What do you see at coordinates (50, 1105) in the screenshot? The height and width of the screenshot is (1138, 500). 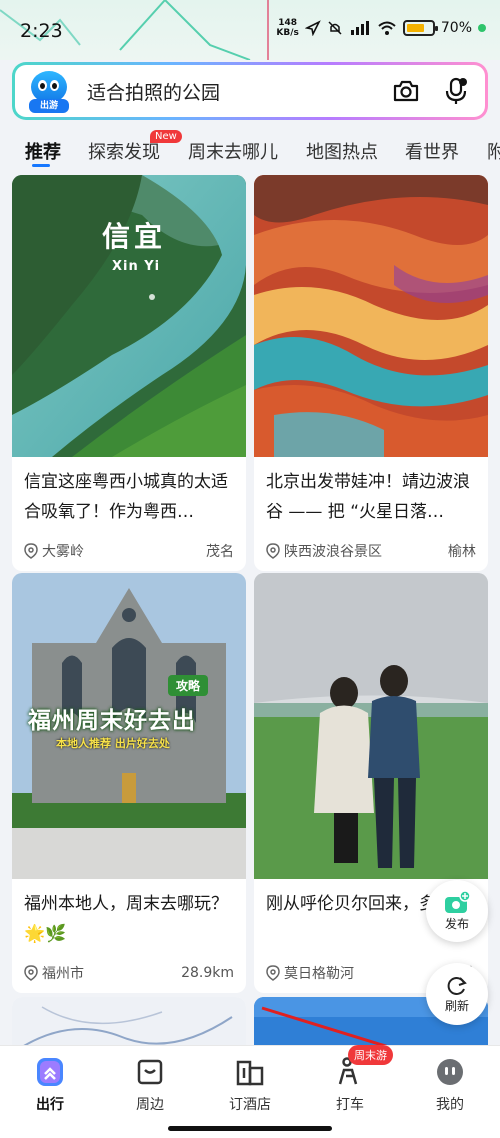 I see `nav-label: 出行` at bounding box center [50, 1105].